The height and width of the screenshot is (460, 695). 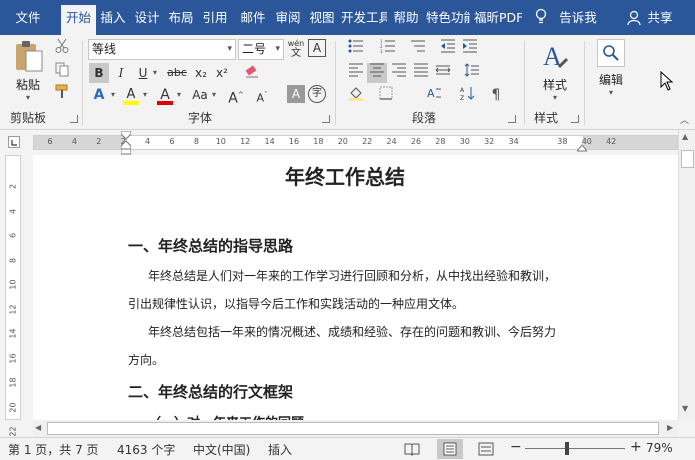 I want to click on align-left-icon, so click(x=356, y=73).